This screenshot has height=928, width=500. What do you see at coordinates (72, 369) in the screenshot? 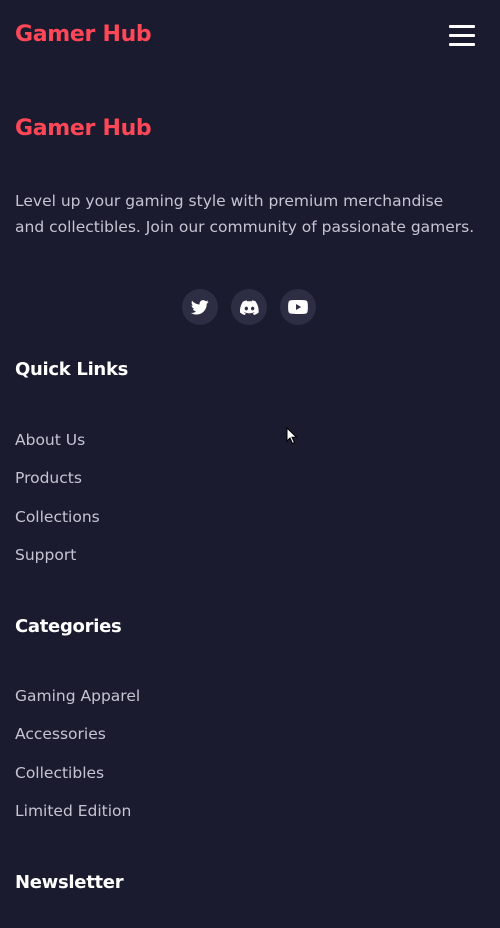
I see `quick-links-heading: Quick Links` at bounding box center [72, 369].